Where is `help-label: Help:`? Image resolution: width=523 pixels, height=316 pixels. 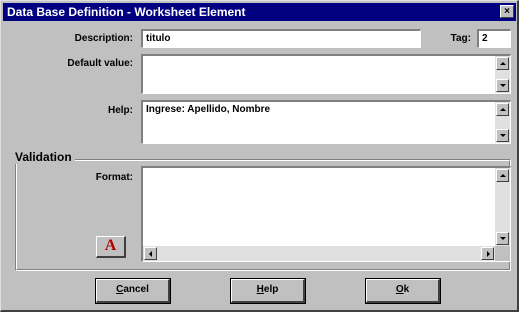
help-label: Help: is located at coordinates (120, 110).